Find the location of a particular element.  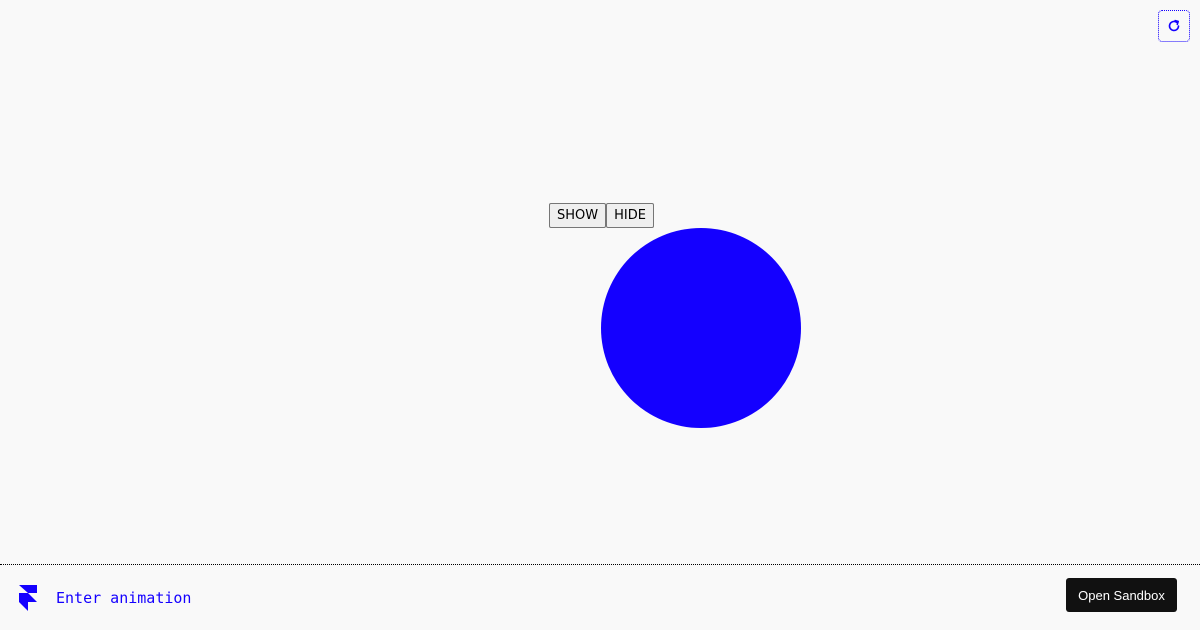

open-sandbox-button: Open Sandbox is located at coordinates (1121, 595).